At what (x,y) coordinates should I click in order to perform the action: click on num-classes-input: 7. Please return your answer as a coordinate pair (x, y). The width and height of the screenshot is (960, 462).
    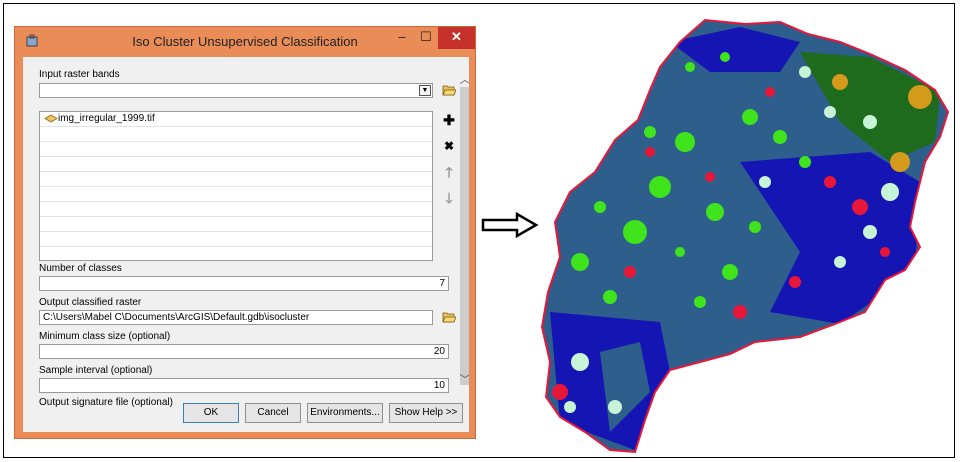
    Looking at the image, I should click on (244, 283).